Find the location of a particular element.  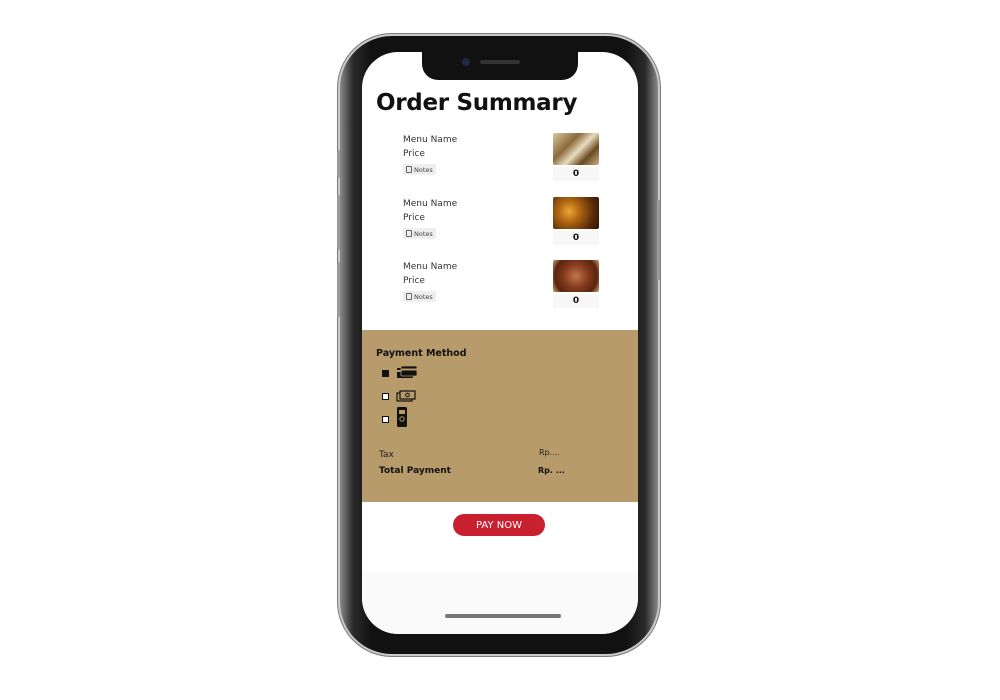

home-indicator is located at coordinates (503, 616).